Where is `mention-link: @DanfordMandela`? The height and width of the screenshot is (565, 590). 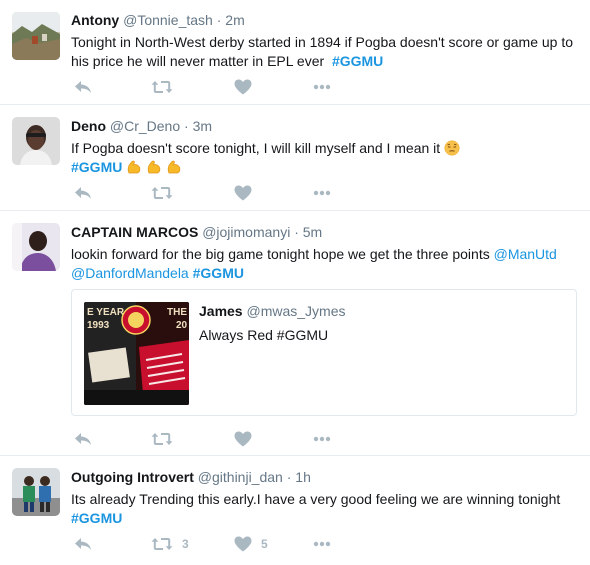 mention-link: @DanfordMandela is located at coordinates (130, 273).